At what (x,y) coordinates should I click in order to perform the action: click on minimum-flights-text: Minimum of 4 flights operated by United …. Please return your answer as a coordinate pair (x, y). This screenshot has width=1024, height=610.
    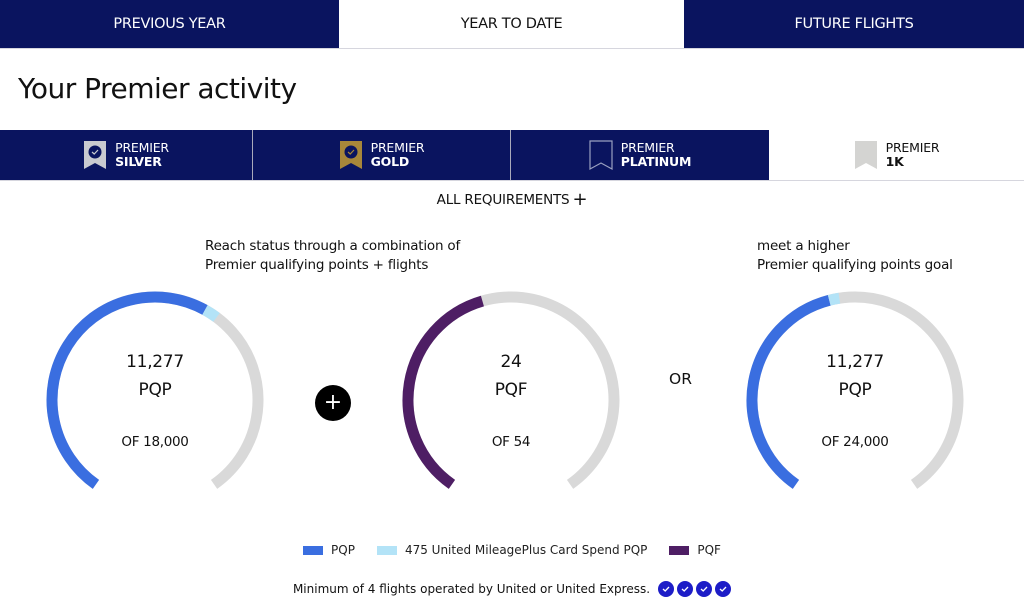
    Looking at the image, I should click on (471, 589).